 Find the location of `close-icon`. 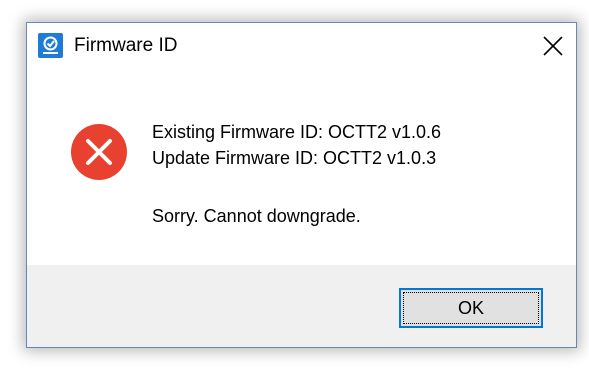

close-icon is located at coordinates (553, 46).